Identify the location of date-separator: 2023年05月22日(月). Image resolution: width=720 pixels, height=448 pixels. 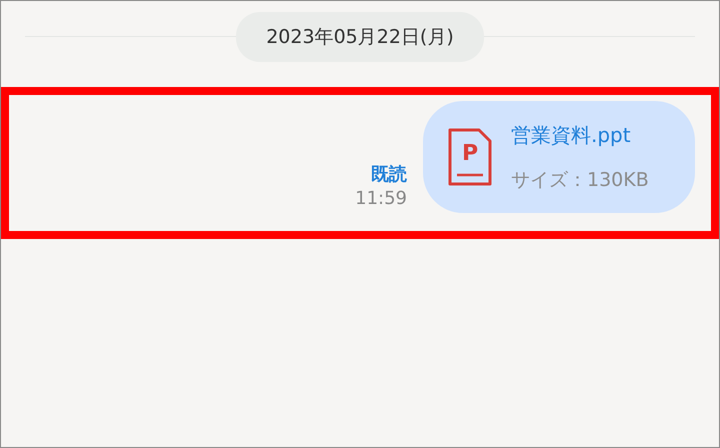
(360, 37).